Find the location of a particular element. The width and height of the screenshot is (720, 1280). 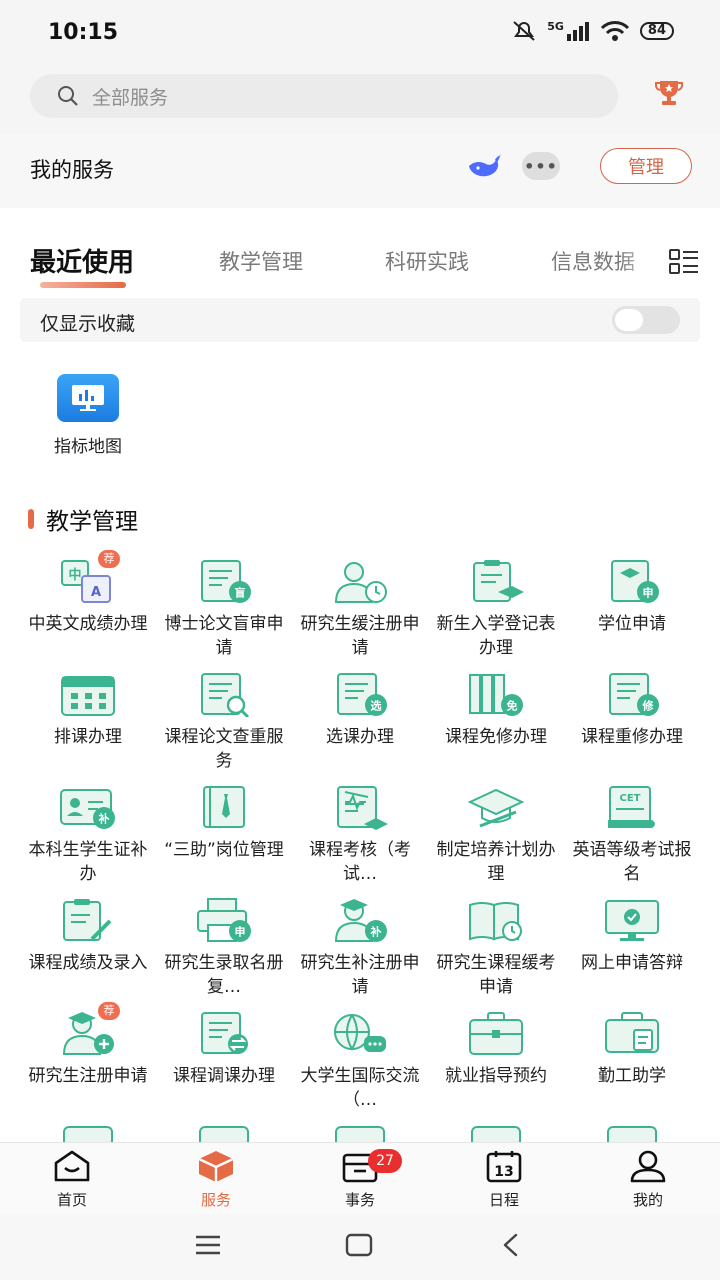

app-item: 就业指导预约 is located at coordinates (496, 1066).